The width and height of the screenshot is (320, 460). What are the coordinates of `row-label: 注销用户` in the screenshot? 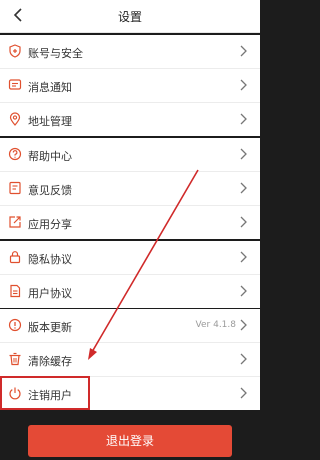 It's located at (50, 395).